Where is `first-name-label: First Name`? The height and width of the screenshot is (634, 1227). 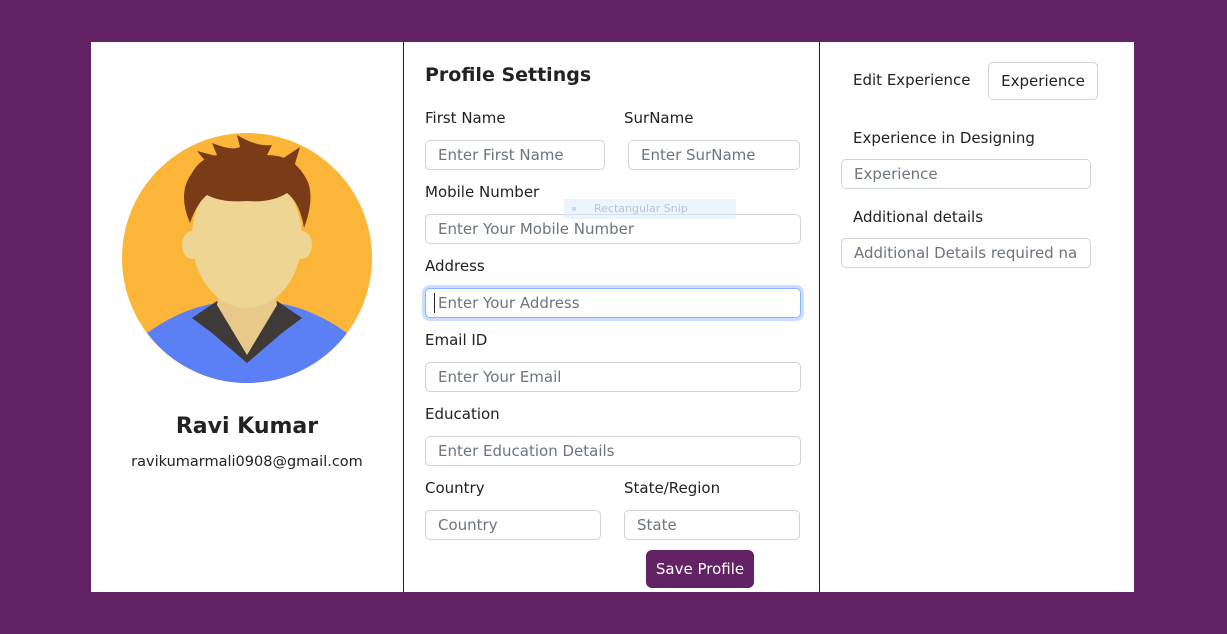 first-name-label: First Name is located at coordinates (465, 118).